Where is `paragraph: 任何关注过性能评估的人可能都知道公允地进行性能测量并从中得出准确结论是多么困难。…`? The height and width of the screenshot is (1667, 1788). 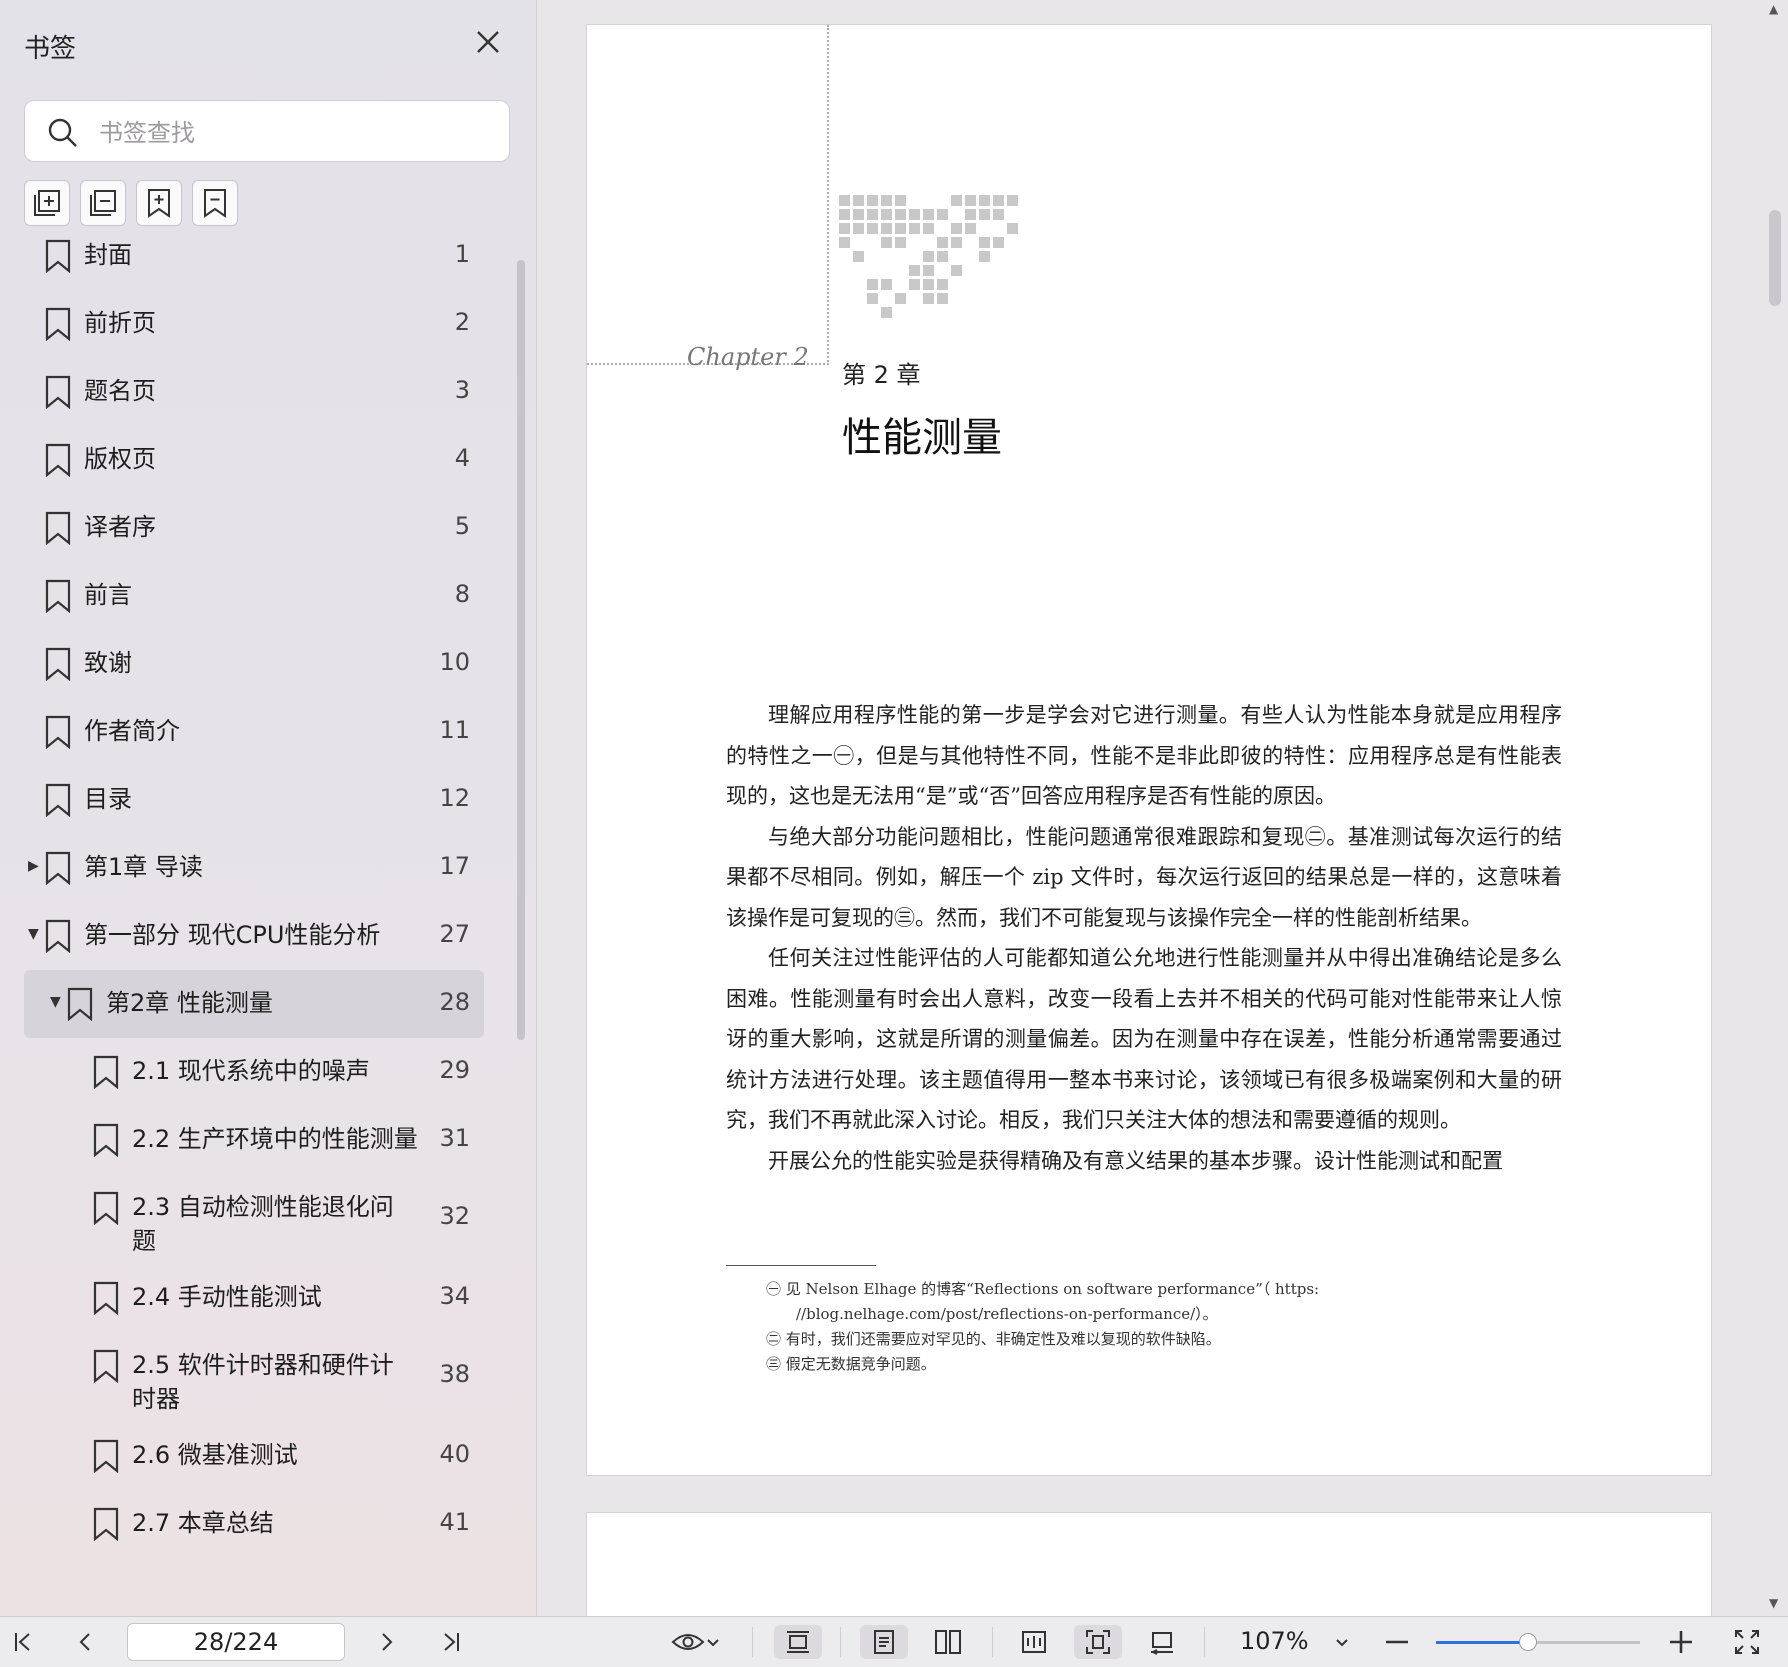
paragraph: 任何关注过性能评估的人可能都知道公允地进行性能测量并从中得出准确结论是多么困难。… is located at coordinates (1144, 1039).